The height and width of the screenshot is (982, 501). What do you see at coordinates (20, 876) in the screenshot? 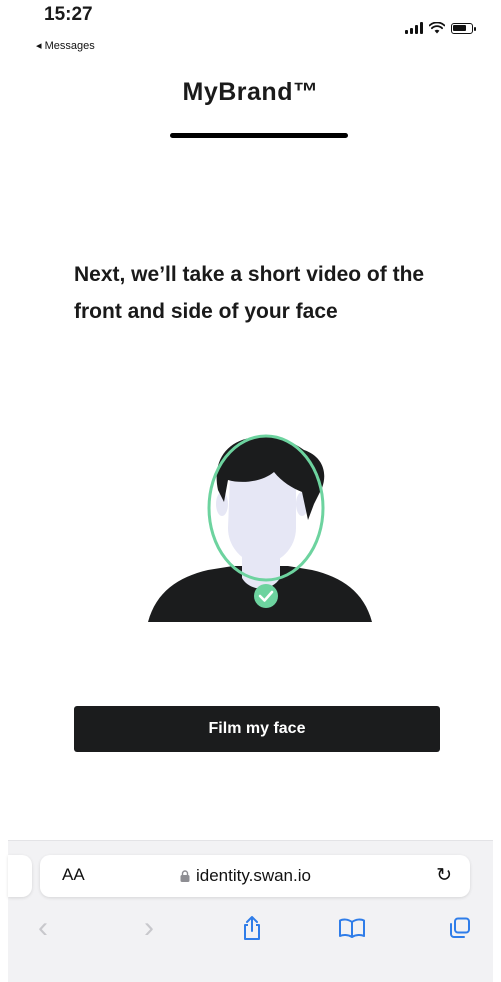
I see `previous-tab-edge` at bounding box center [20, 876].